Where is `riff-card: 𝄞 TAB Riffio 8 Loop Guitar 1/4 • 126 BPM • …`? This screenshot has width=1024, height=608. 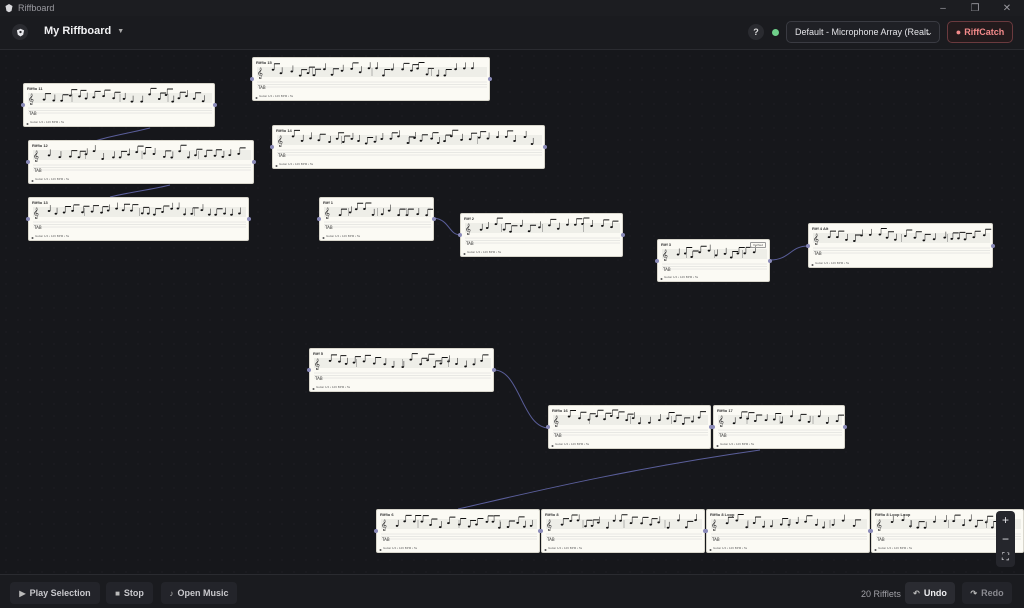 riff-card: 𝄞 TAB Riffio 8 Loop Guitar 1/4 • 126 BPM • … is located at coordinates (788, 531).